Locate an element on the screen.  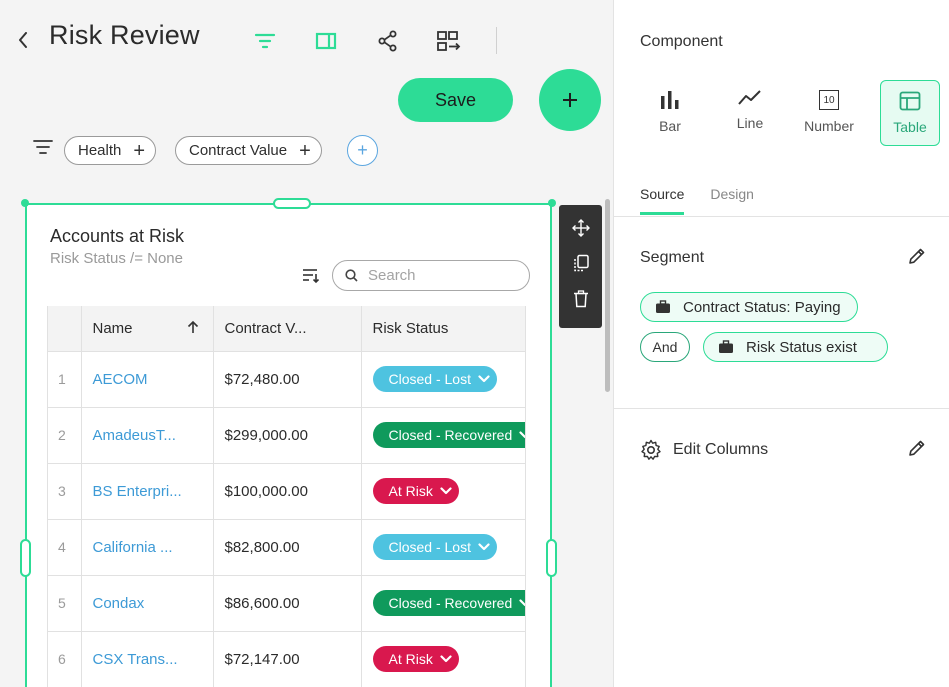
copy-icon is located at coordinates (581, 263).